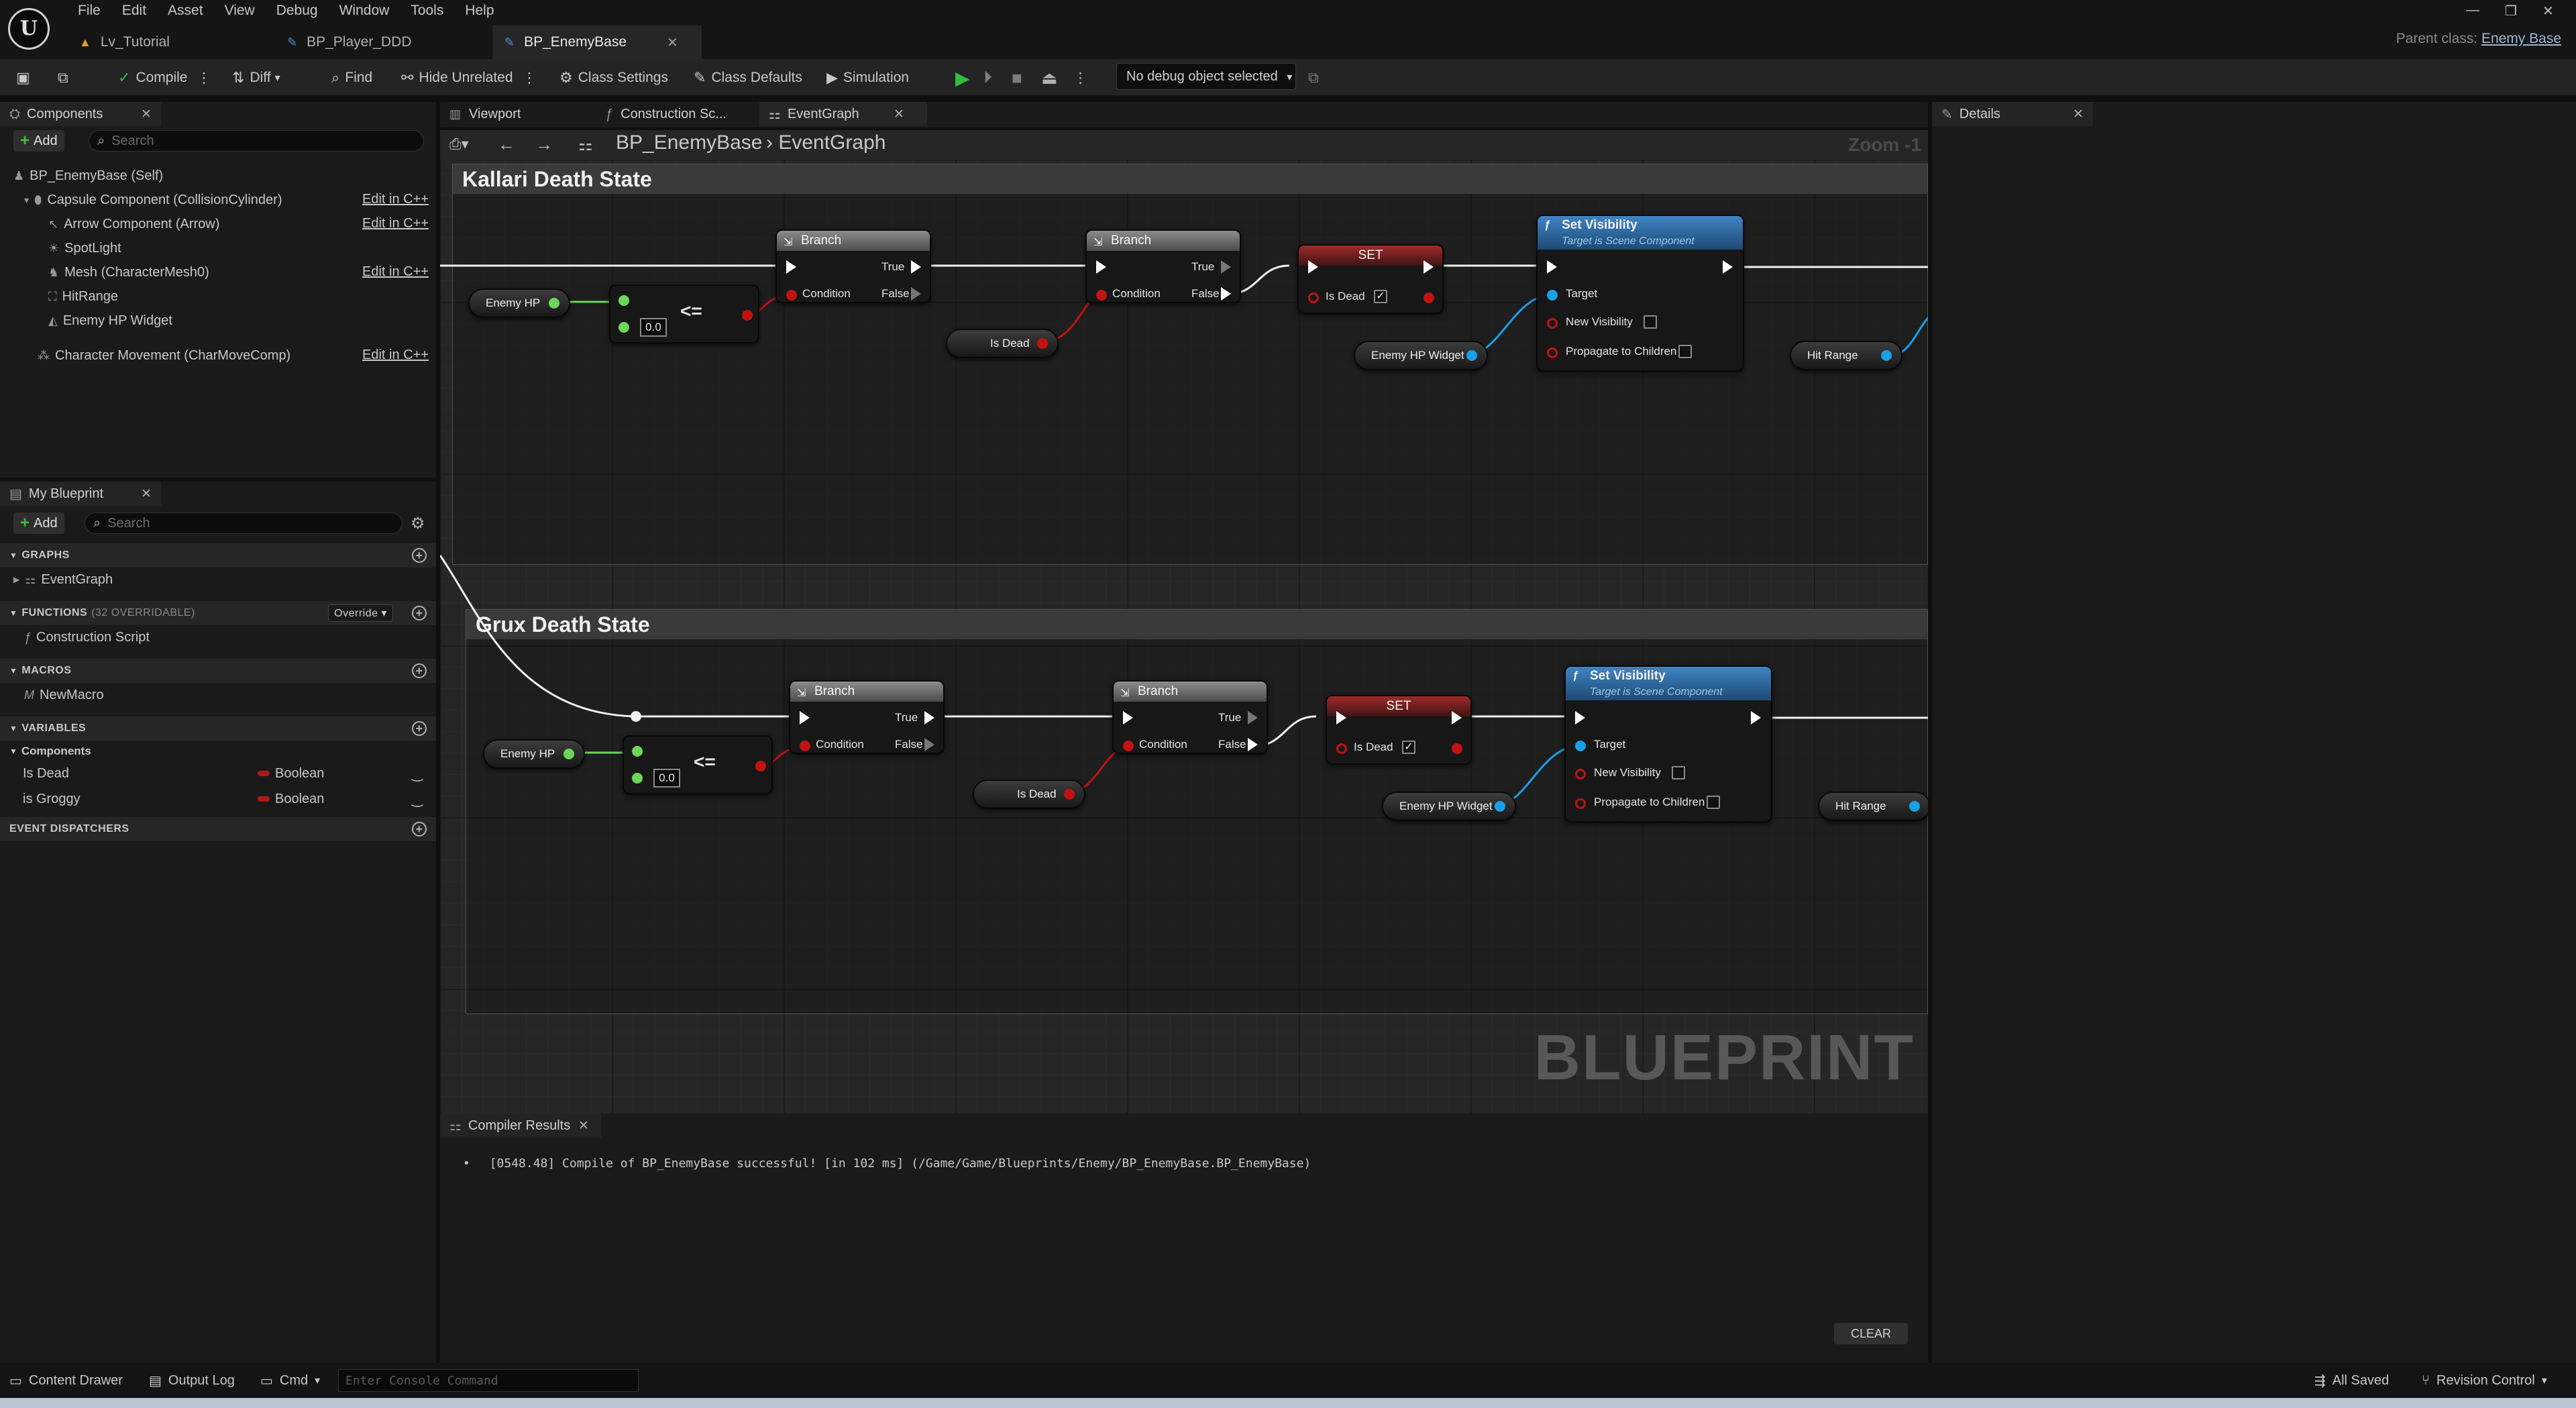  What do you see at coordinates (1846, 355) in the screenshot?
I see `node-hit-range: Hit Range` at bounding box center [1846, 355].